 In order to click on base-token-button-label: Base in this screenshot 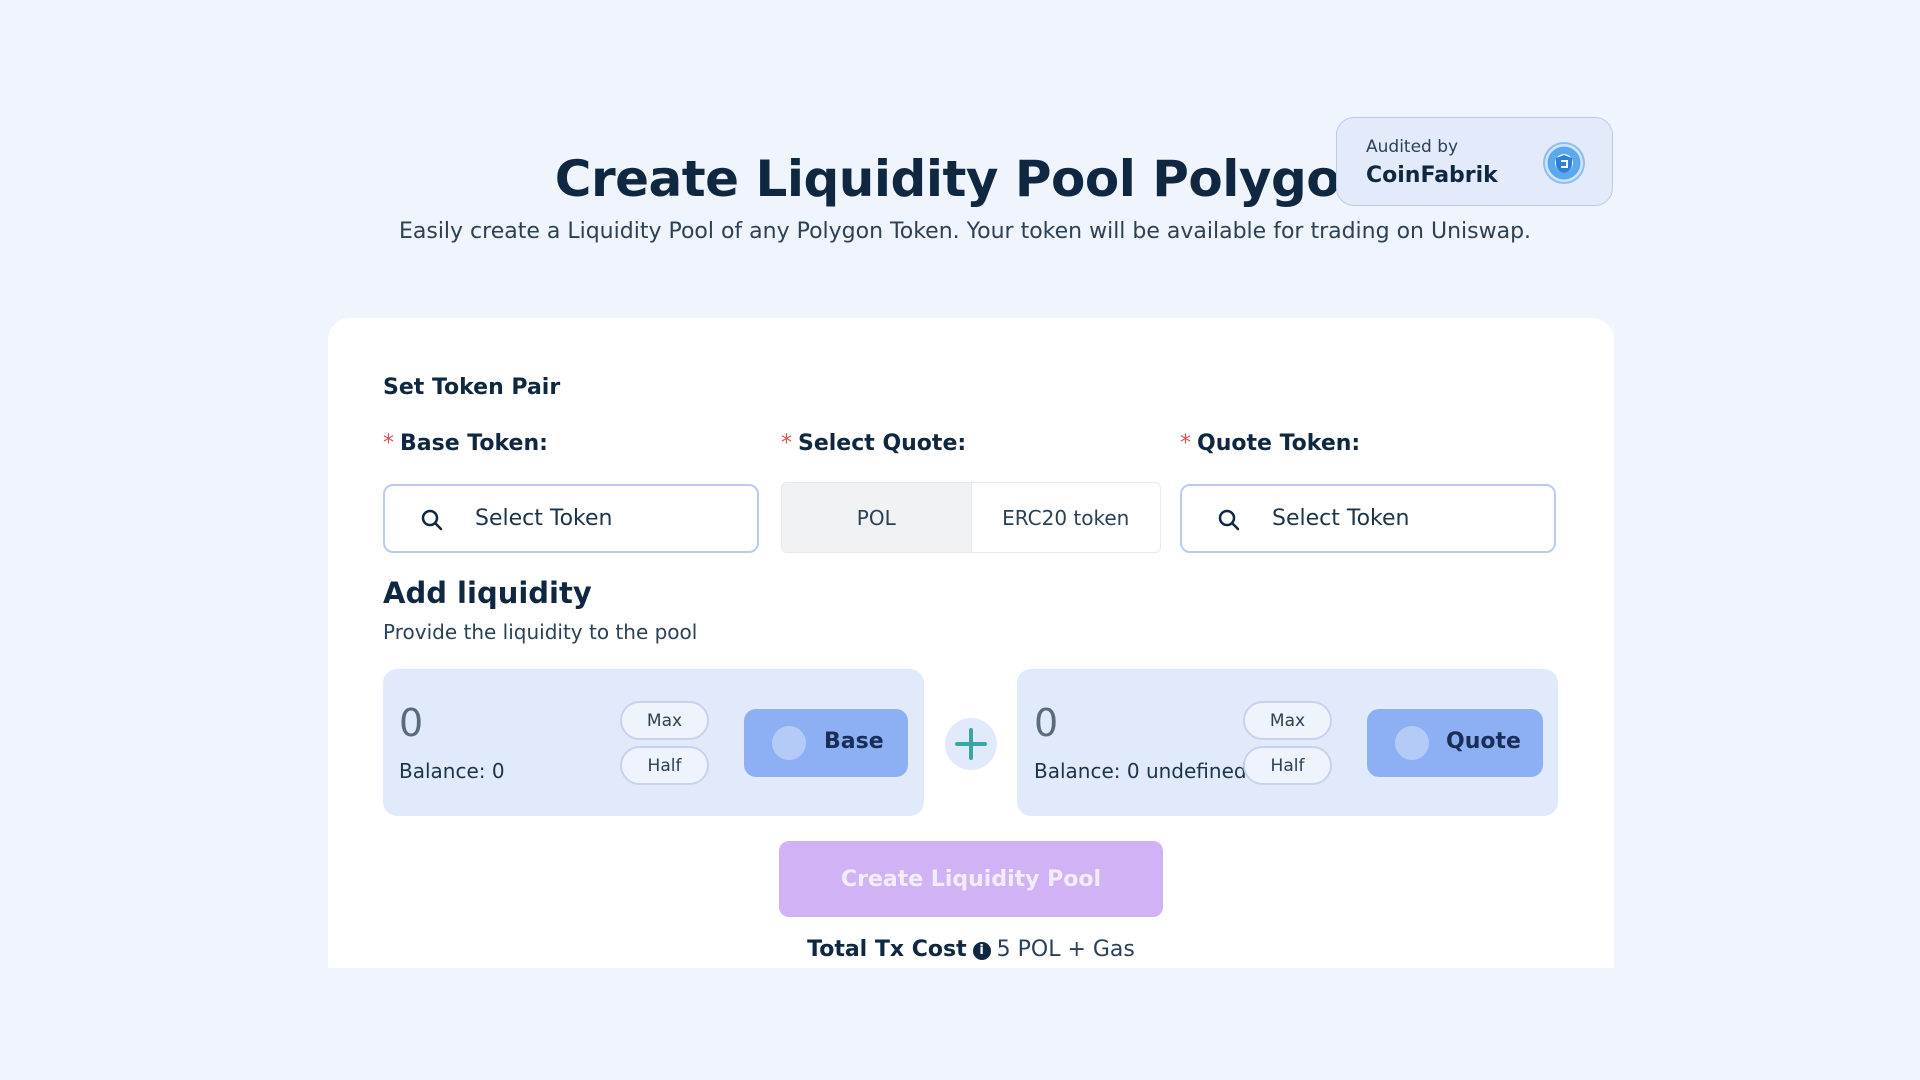, I will do `click(854, 741)`.